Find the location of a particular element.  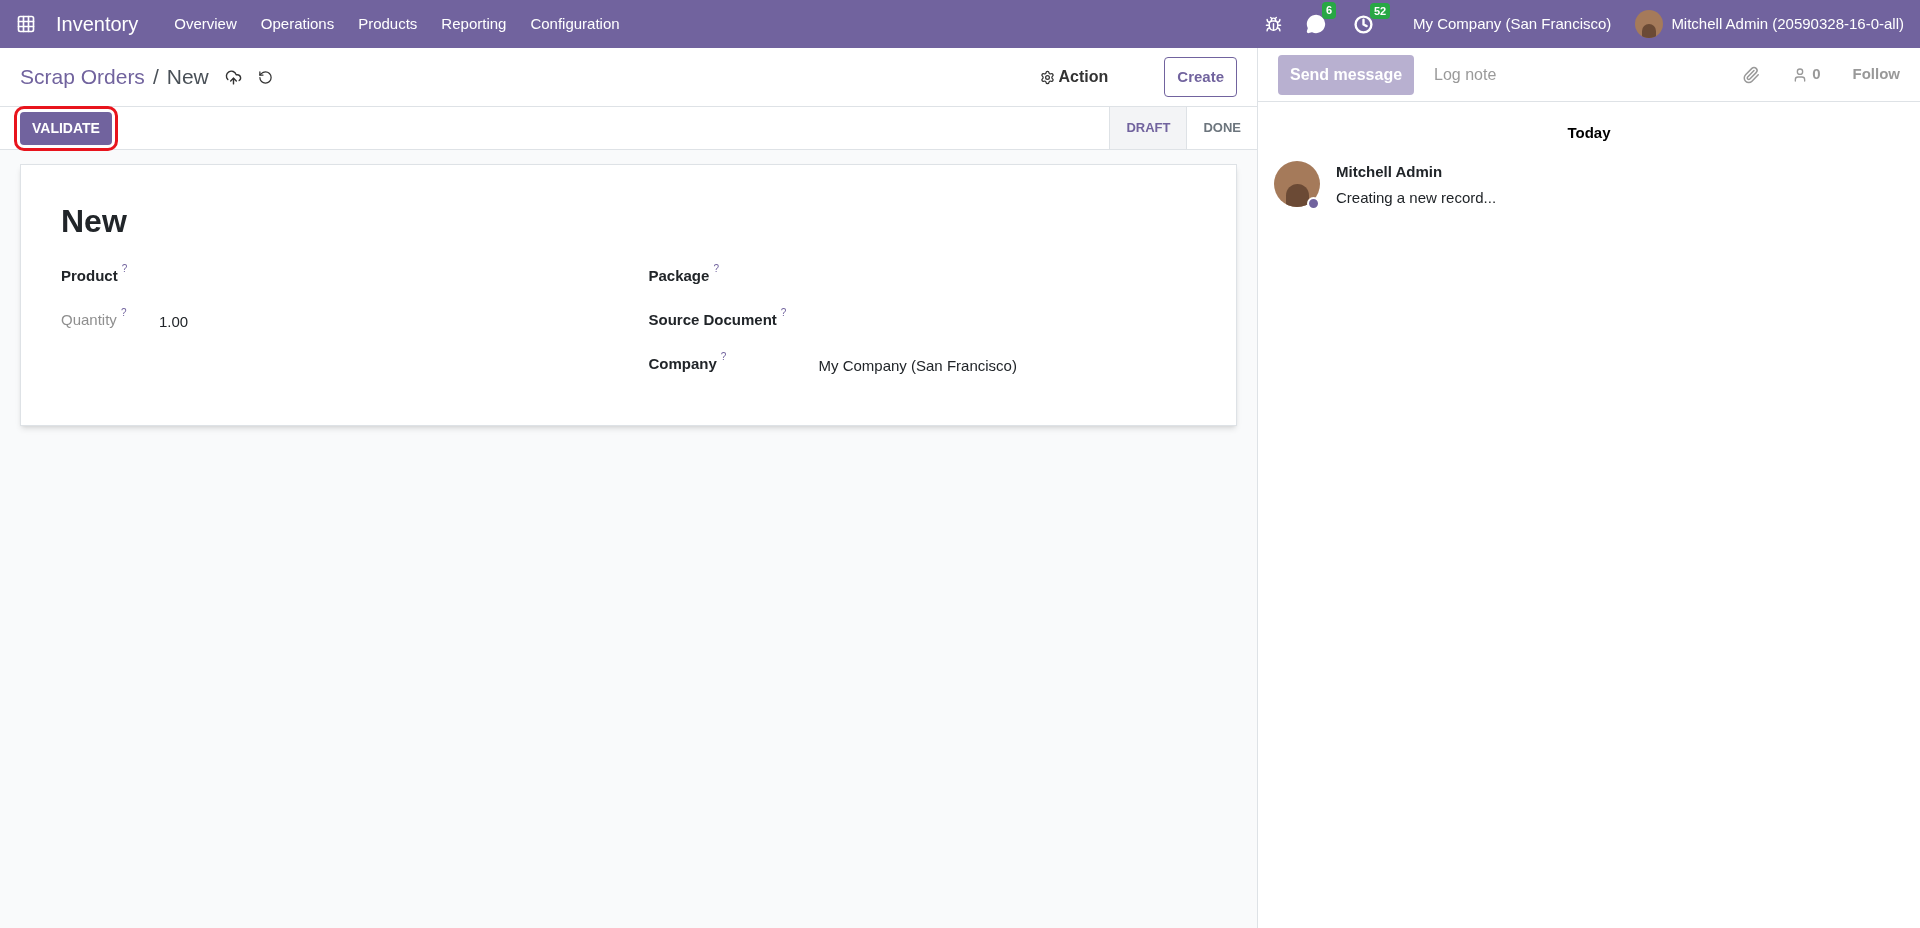

field-label: Company is located at coordinates (682, 364).